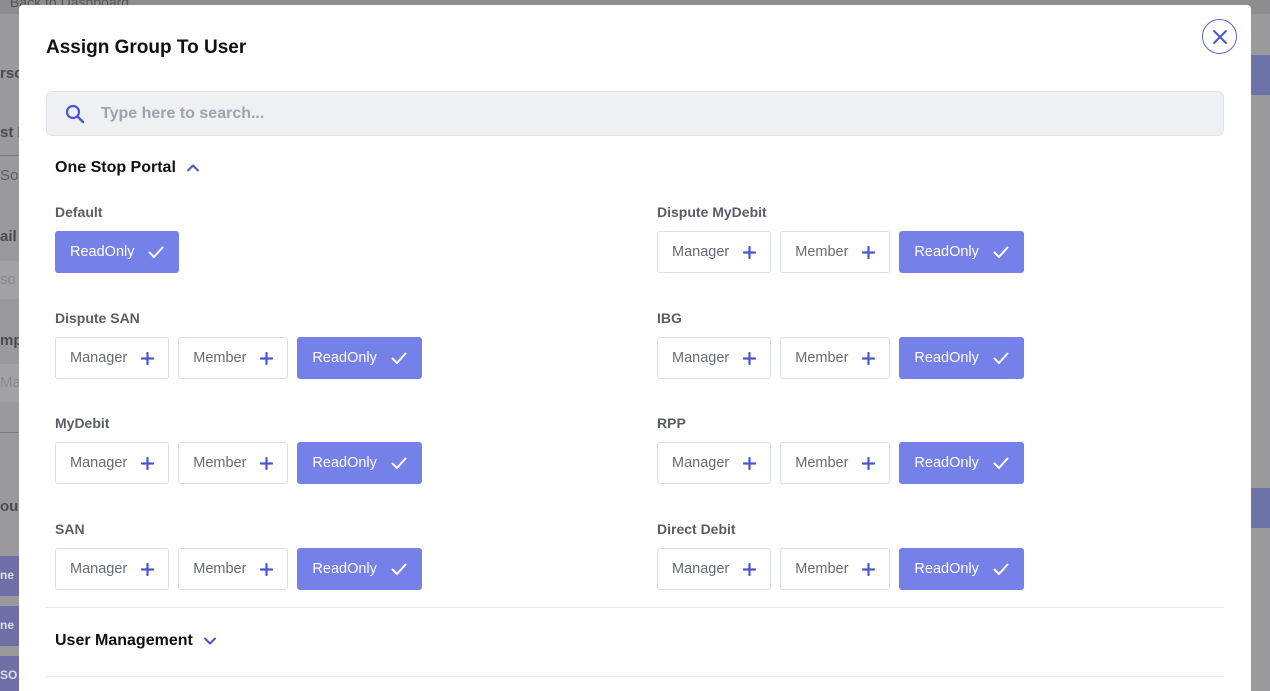 This screenshot has height=691, width=1270. I want to click on group-label: MyDebit, so click(82, 423).